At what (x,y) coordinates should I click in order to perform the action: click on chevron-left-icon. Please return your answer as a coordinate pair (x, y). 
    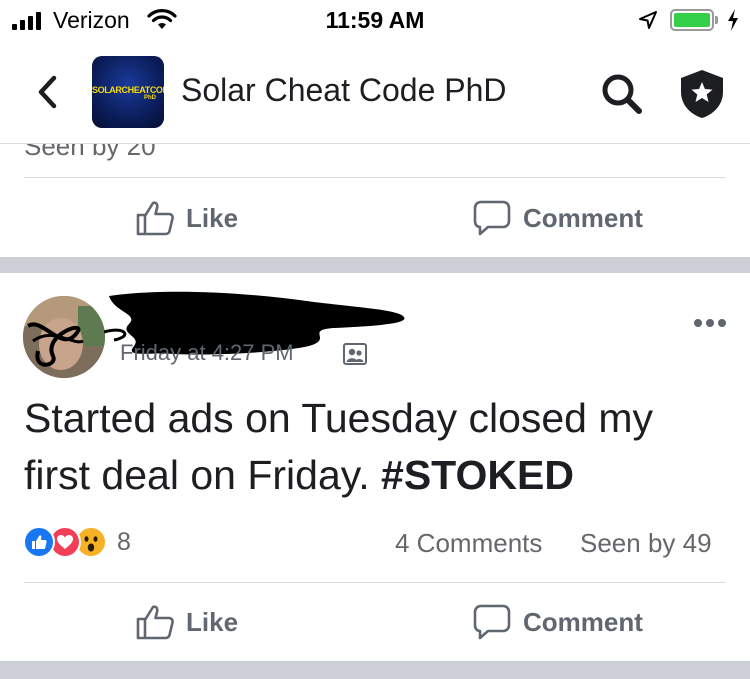
    Looking at the image, I should click on (47, 92).